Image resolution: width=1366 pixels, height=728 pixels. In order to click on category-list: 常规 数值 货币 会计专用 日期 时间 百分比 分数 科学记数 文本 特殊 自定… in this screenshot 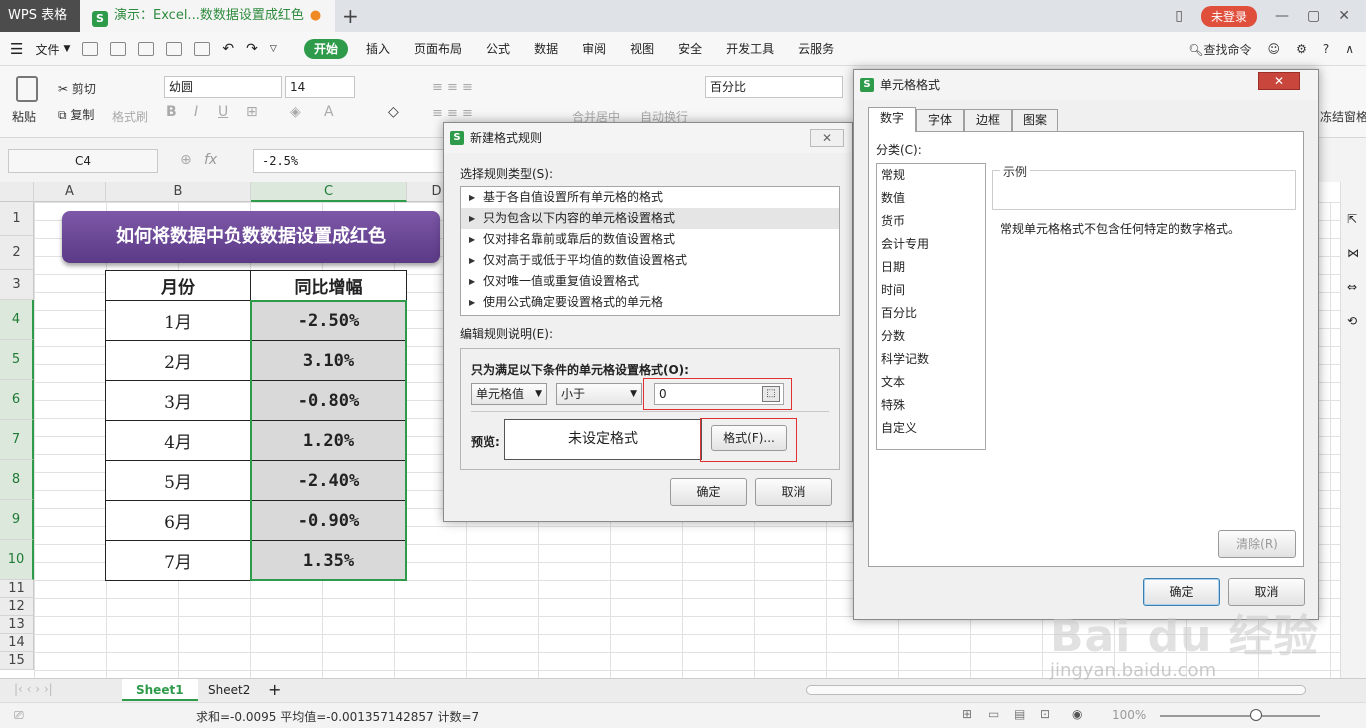, I will do `click(931, 306)`.